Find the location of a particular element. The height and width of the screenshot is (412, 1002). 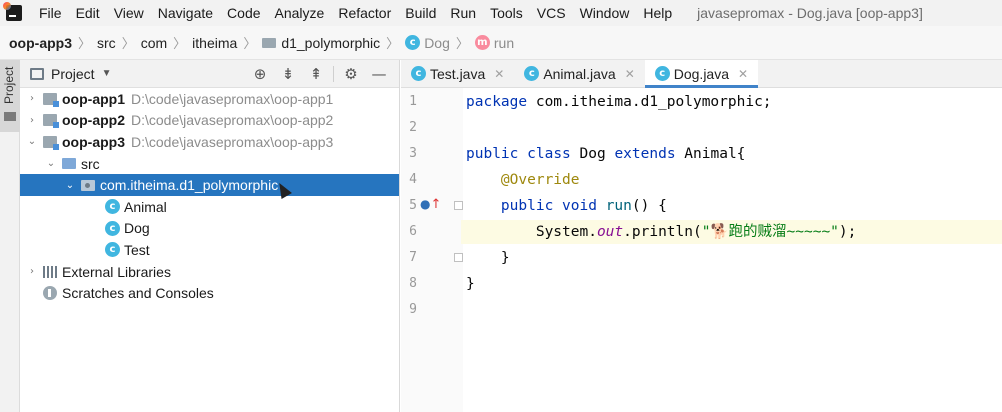

folder-icon is located at coordinates (10, 116).